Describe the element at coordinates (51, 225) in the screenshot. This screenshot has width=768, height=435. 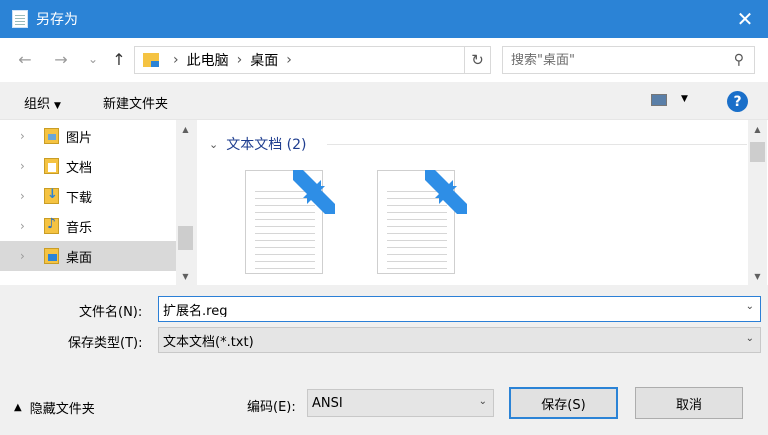
I see `music-folder-icon` at that location.